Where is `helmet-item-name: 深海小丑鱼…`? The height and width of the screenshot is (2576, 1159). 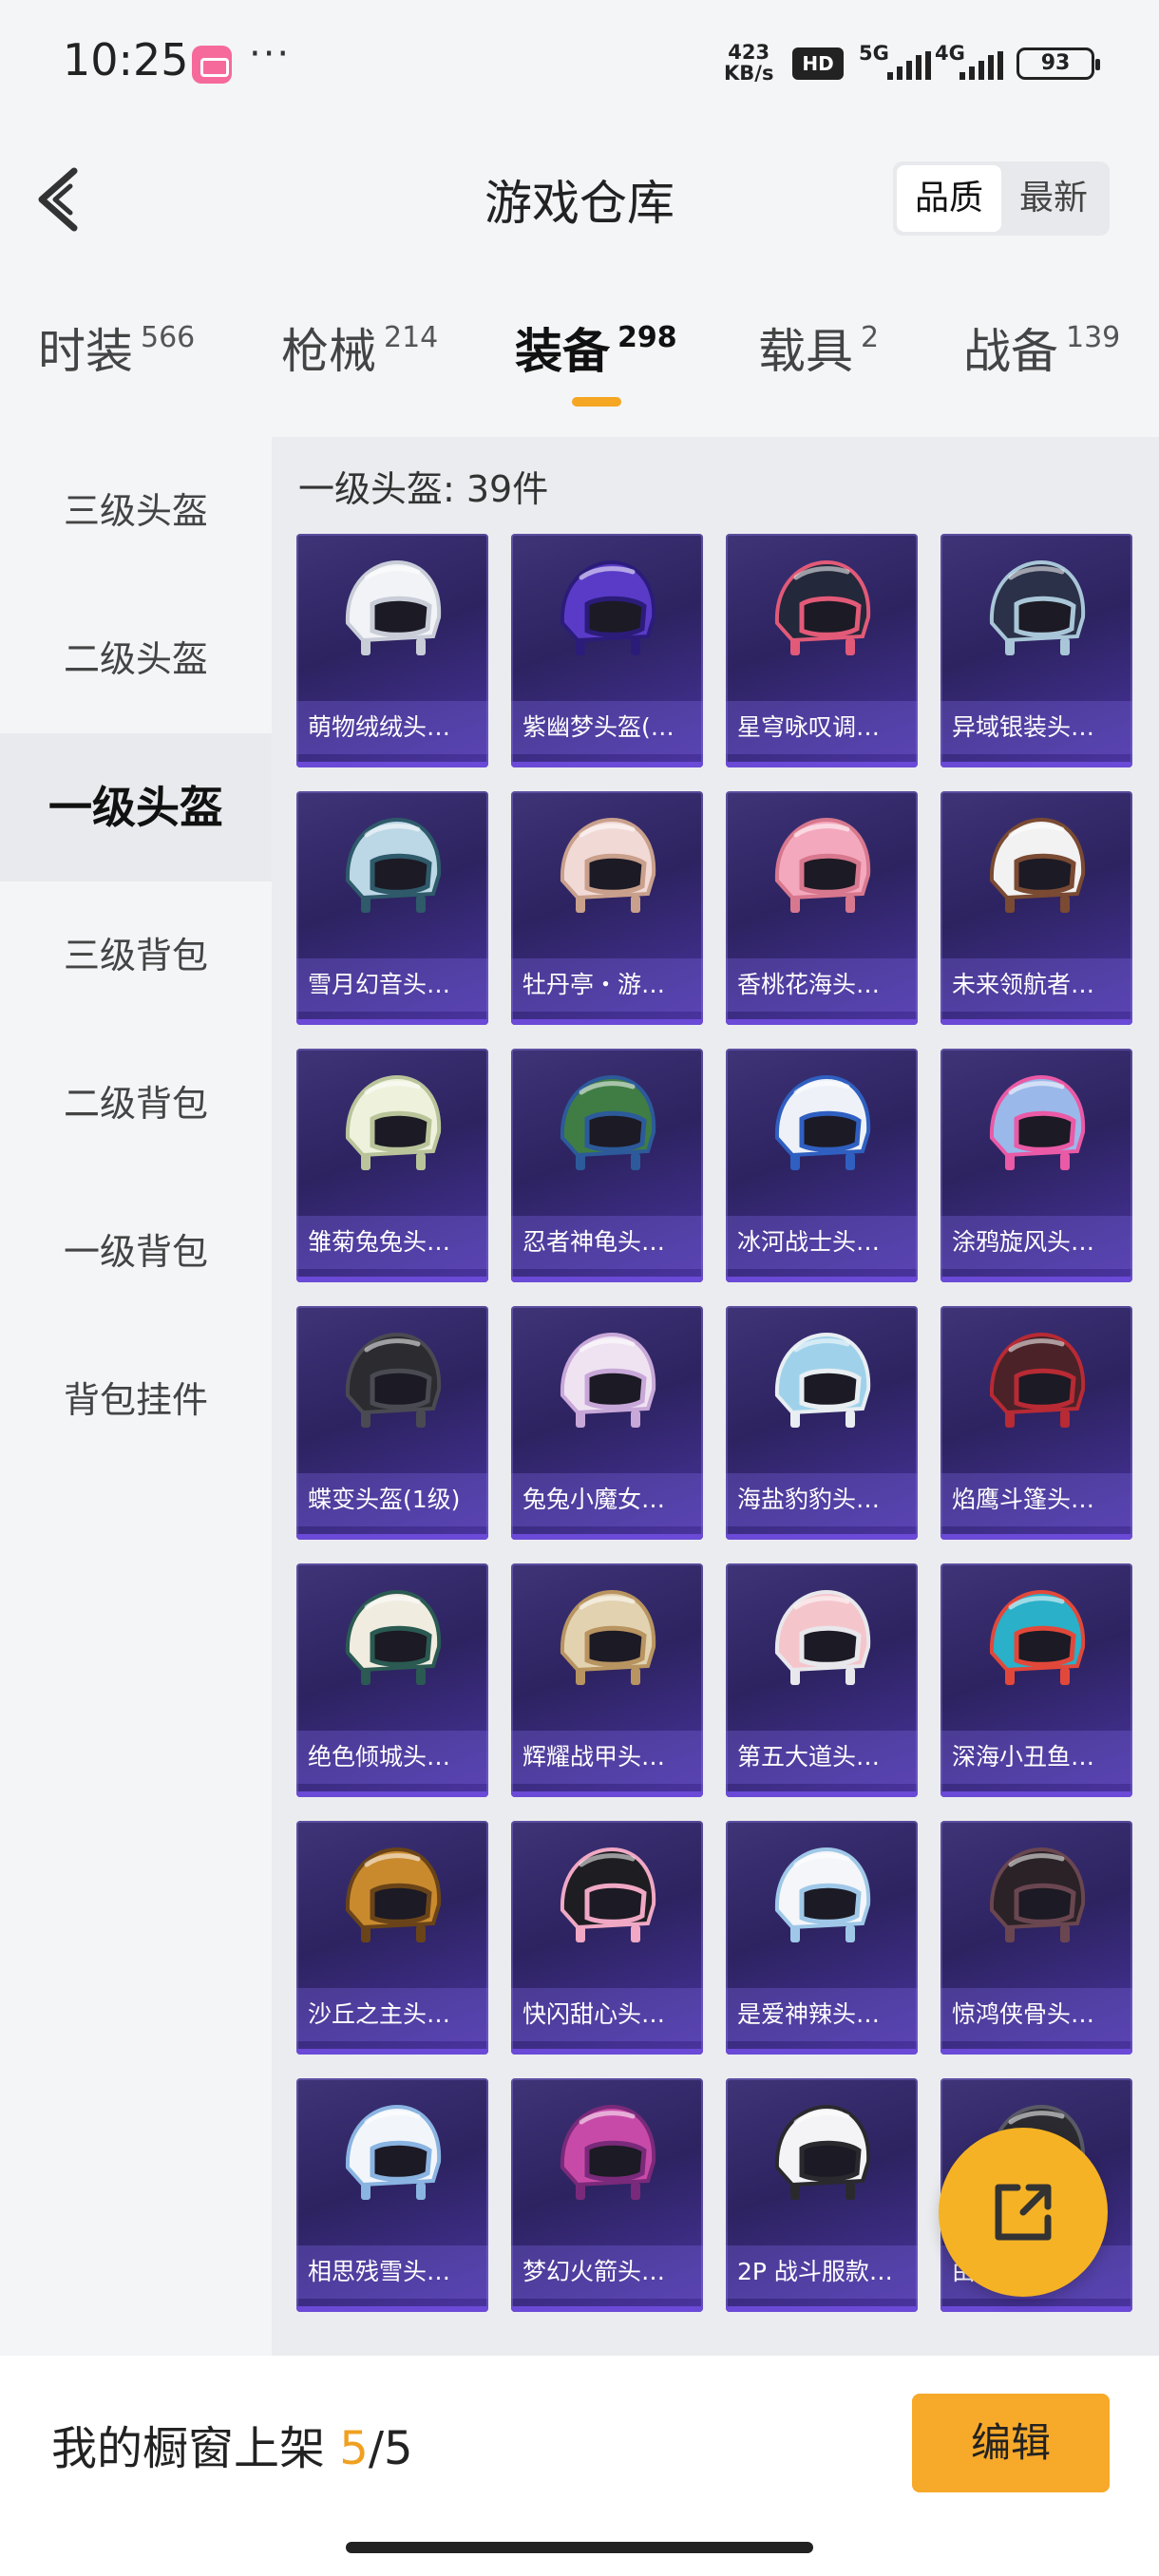
helmet-item-name: 深海小丑鱼… is located at coordinates (1036, 1757).